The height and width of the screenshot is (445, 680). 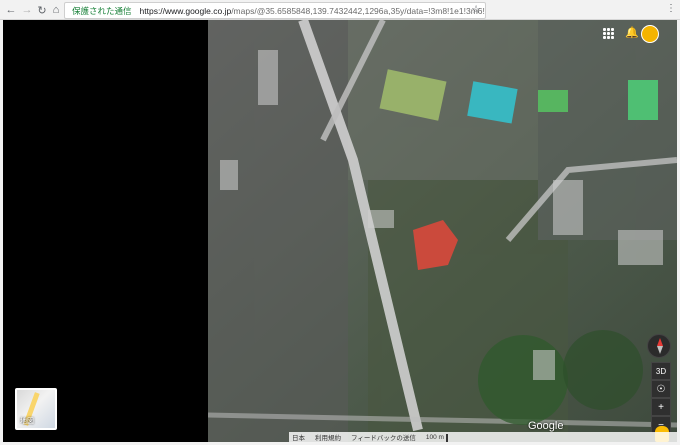 What do you see at coordinates (36, 409) in the screenshot?
I see `map-type-thumbnail: 地図` at bounding box center [36, 409].